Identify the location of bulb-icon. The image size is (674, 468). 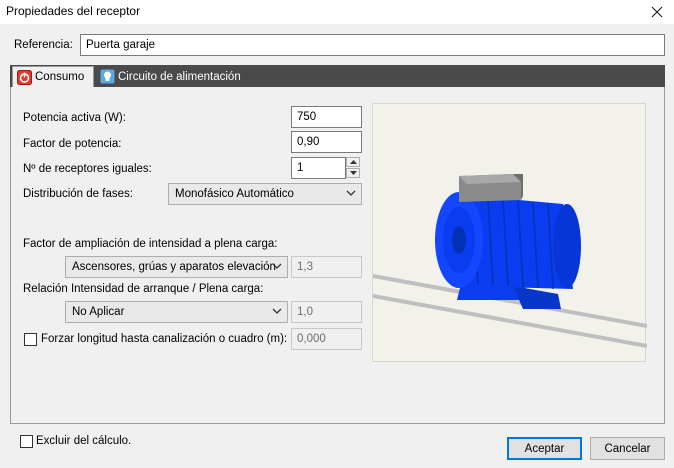
(107, 76).